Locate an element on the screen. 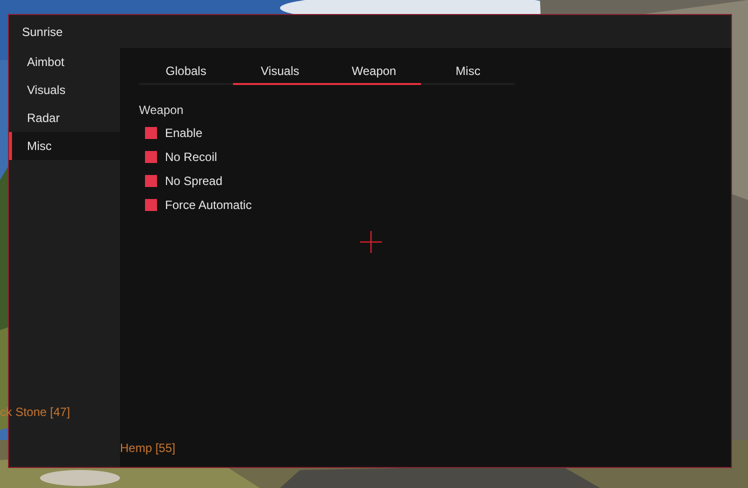  esp-label: Hemp [55] is located at coordinates (148, 448).